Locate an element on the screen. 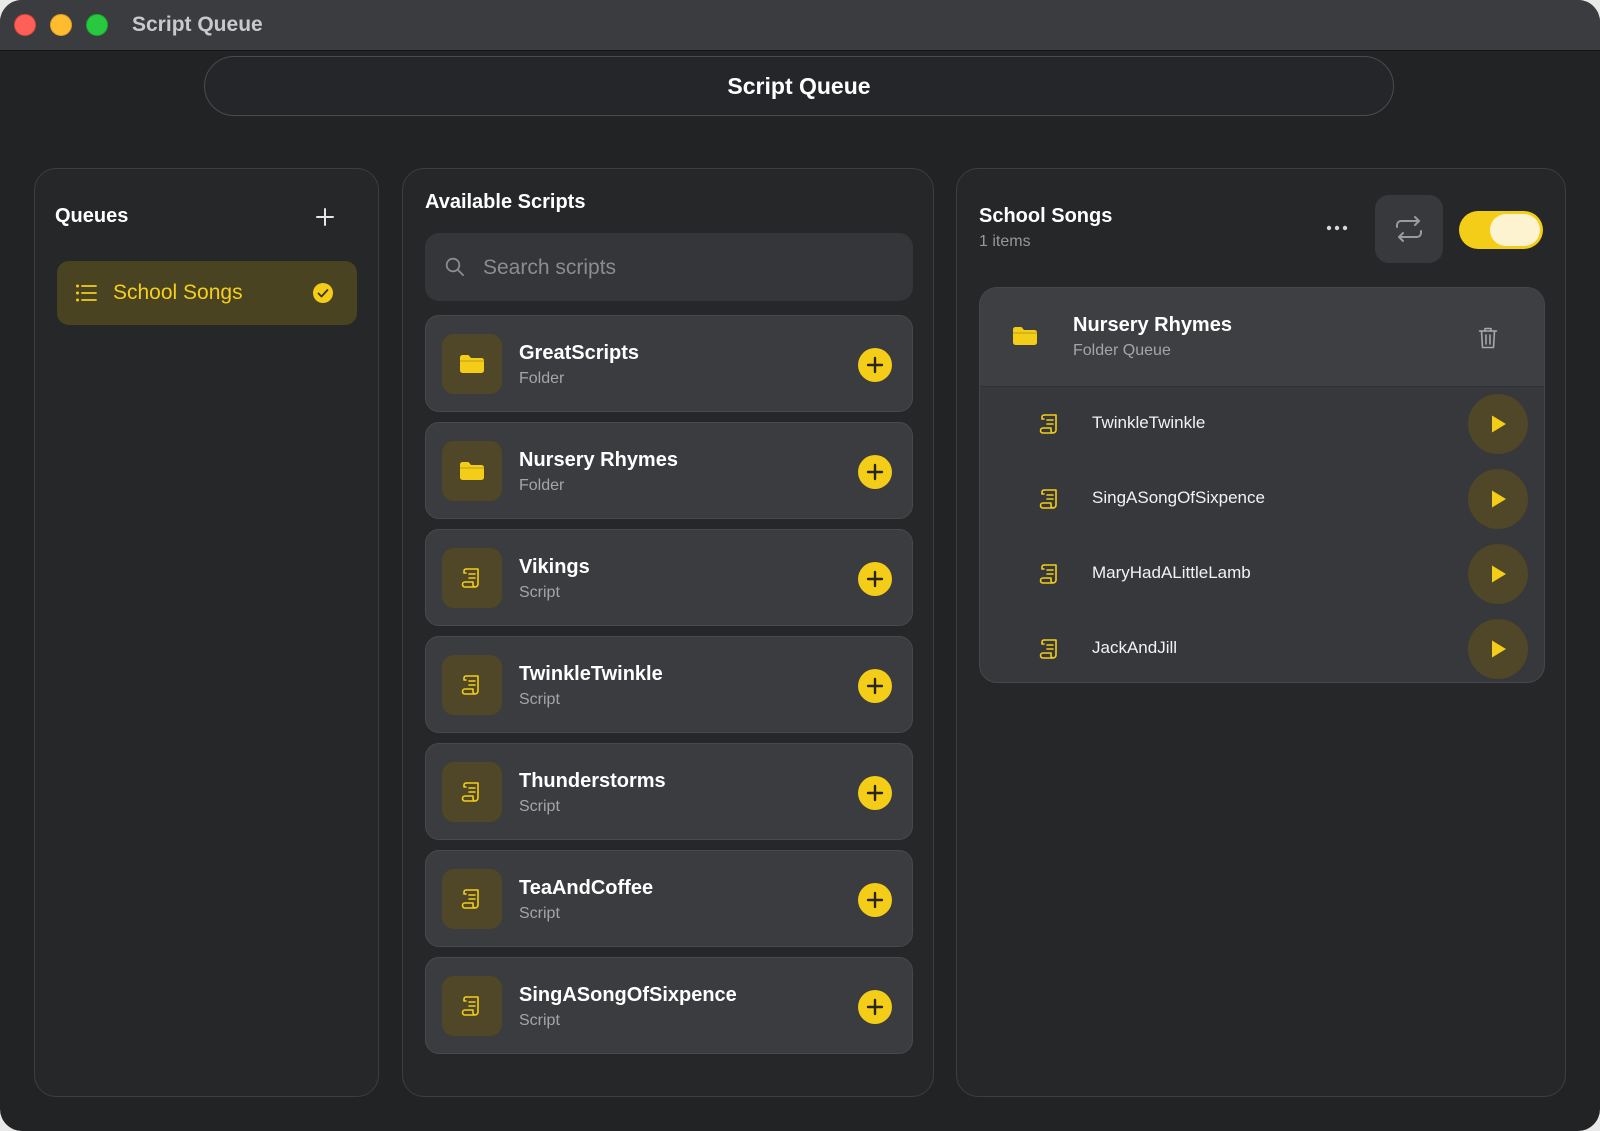 The image size is (1600, 1131). delete-folder-queue-button is located at coordinates (1488, 338).